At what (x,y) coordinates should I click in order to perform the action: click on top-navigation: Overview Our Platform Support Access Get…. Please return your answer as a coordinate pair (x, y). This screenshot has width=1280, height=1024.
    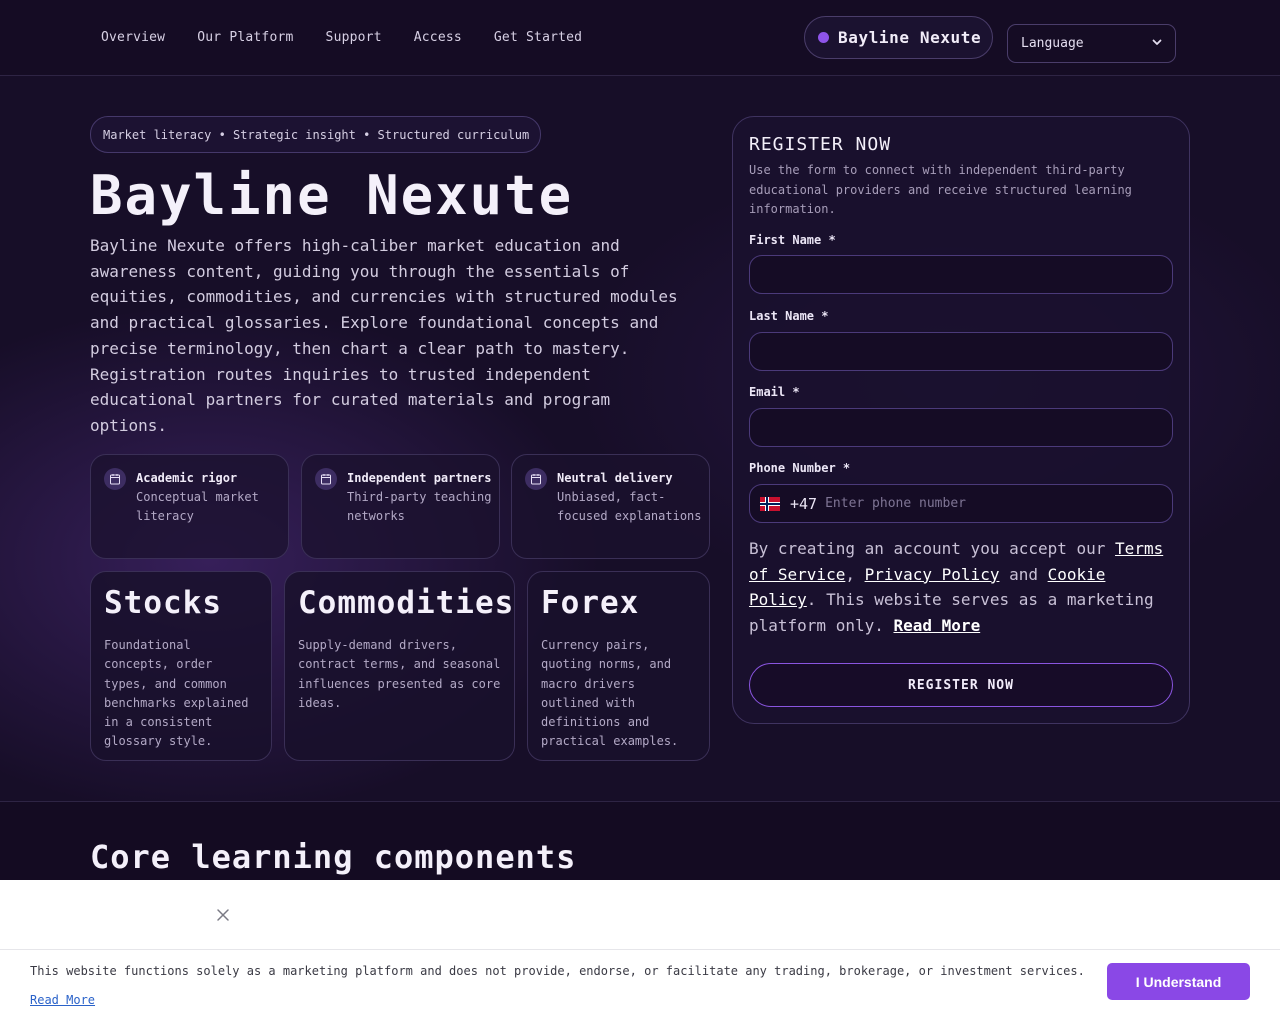
    Looking at the image, I should click on (640, 38).